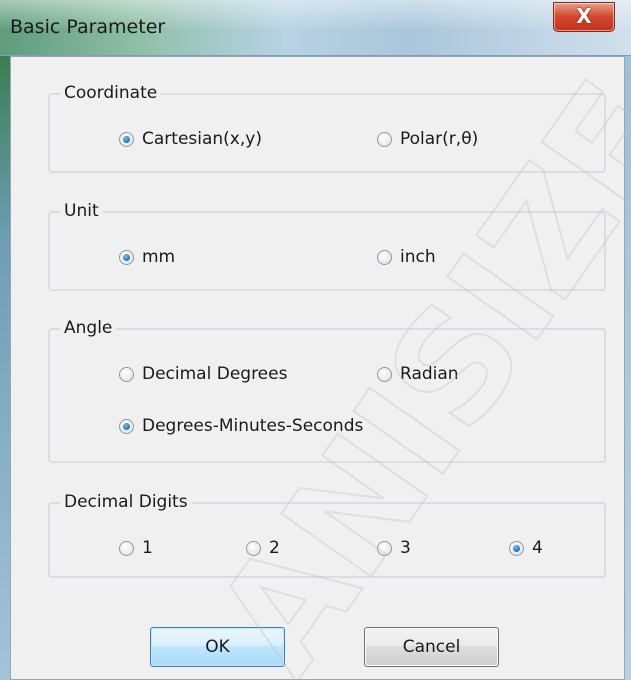  What do you see at coordinates (126, 502) in the screenshot?
I see `decimal-digits-group-label: Decimal Digits` at bounding box center [126, 502].